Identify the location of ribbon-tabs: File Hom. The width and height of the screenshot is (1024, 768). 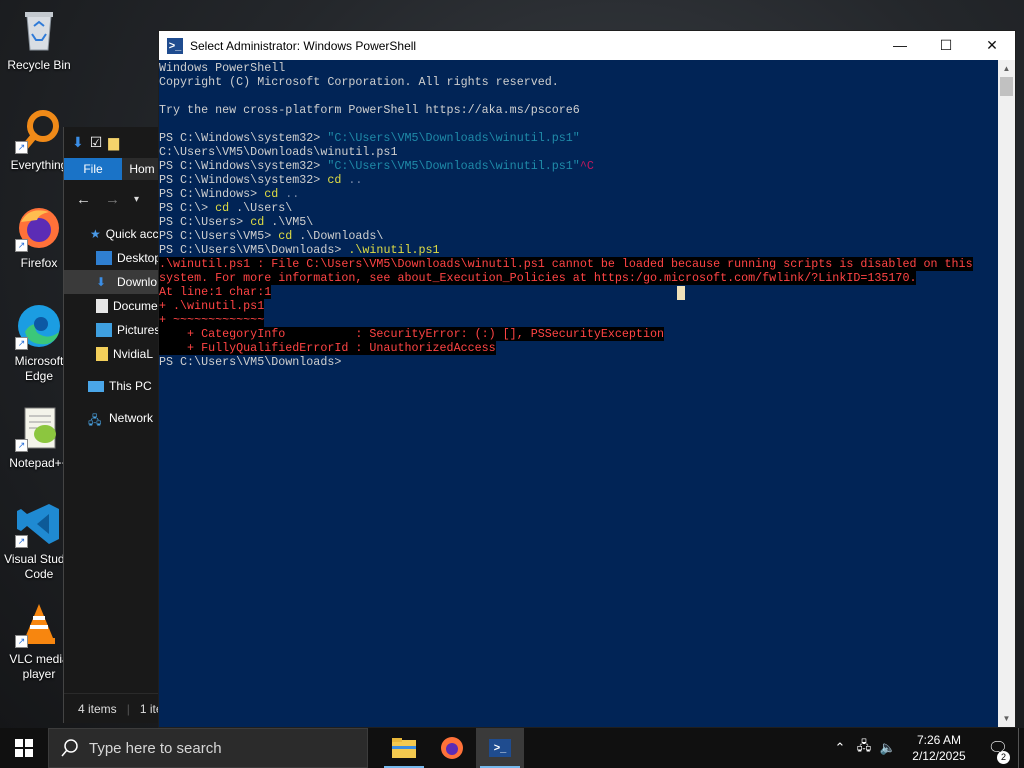
(113, 169).